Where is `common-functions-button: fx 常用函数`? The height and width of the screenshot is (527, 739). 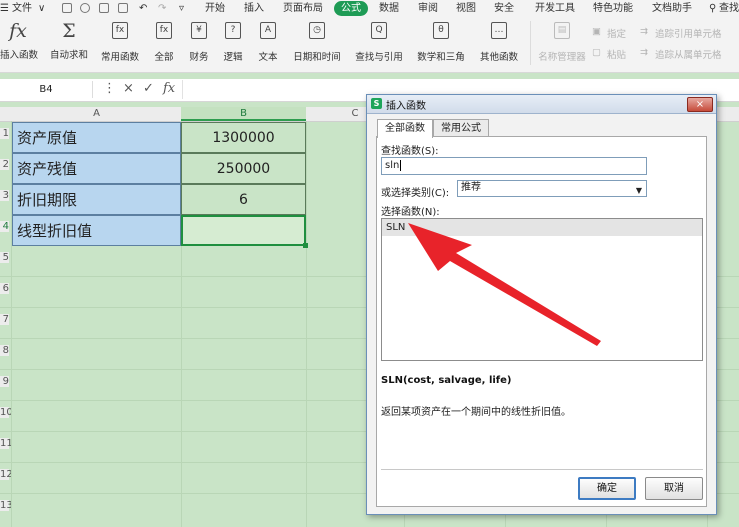 common-functions-button: fx 常用函数 is located at coordinates (120, 42).